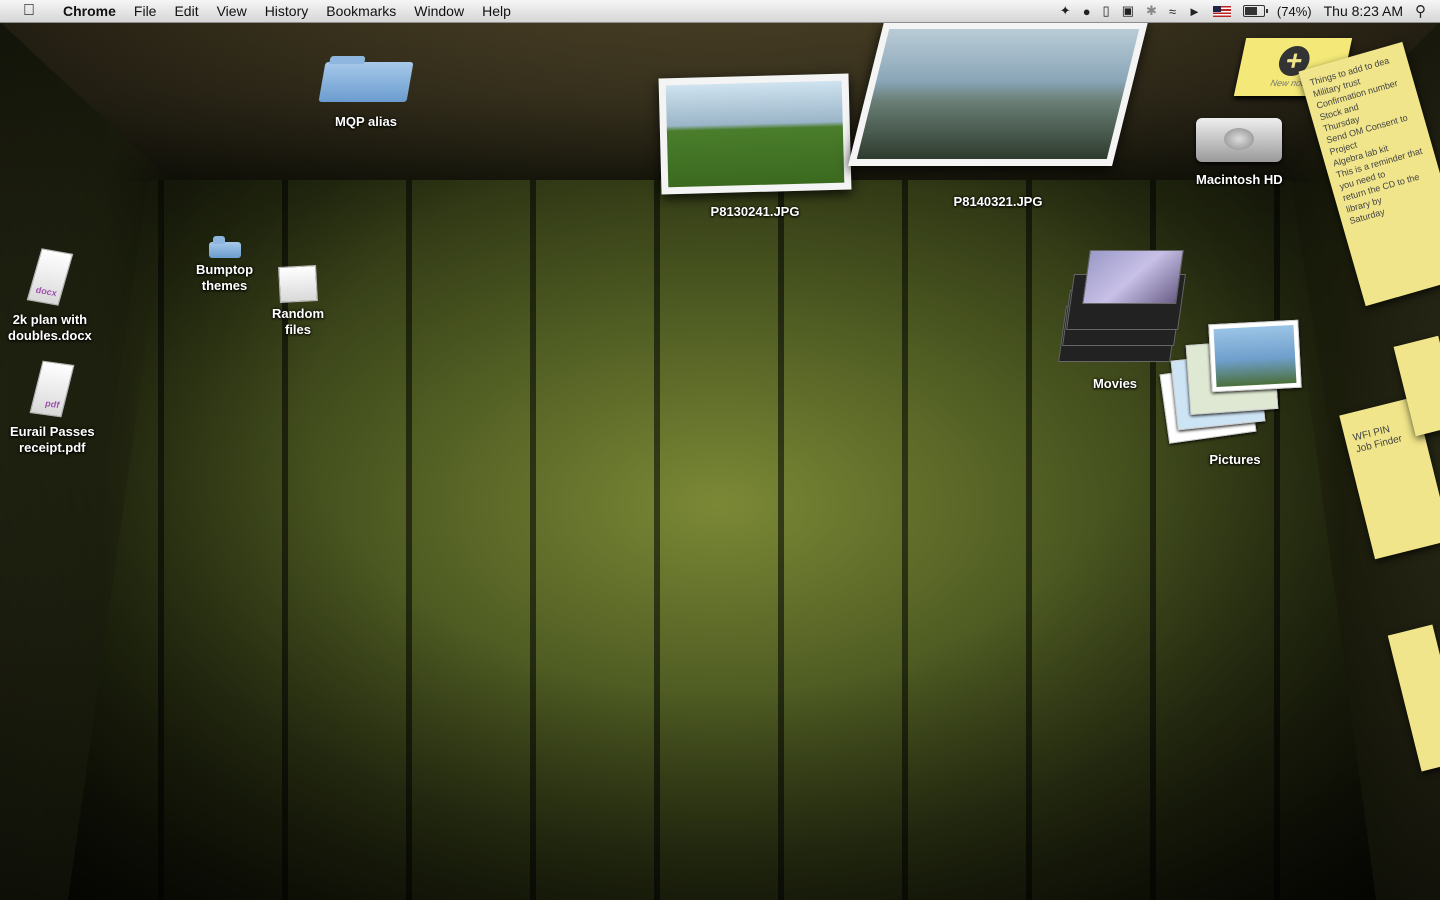 The image size is (1440, 900). I want to click on butterfly-icon: ✦, so click(1065, 11).